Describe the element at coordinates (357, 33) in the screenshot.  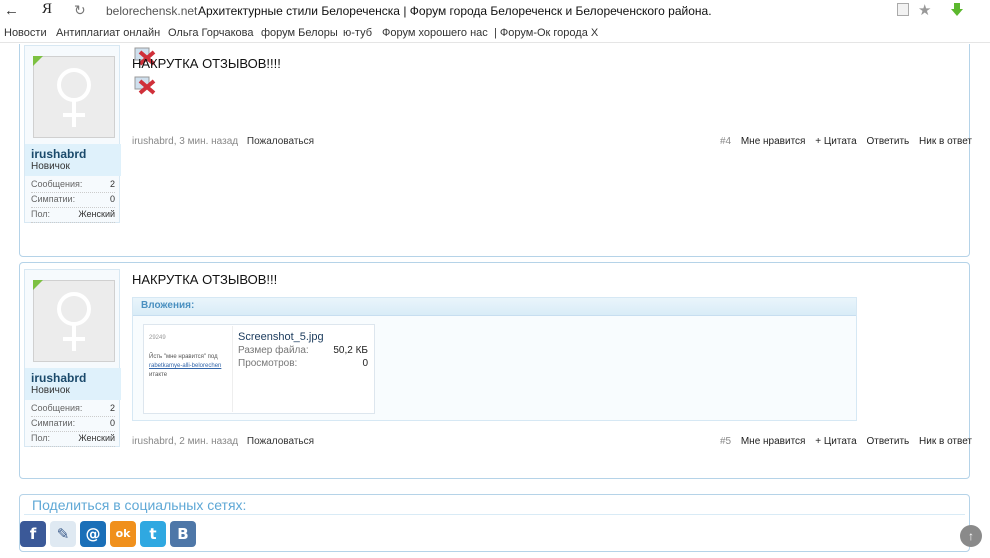
I see `bookmark-item: ю-туб` at that location.